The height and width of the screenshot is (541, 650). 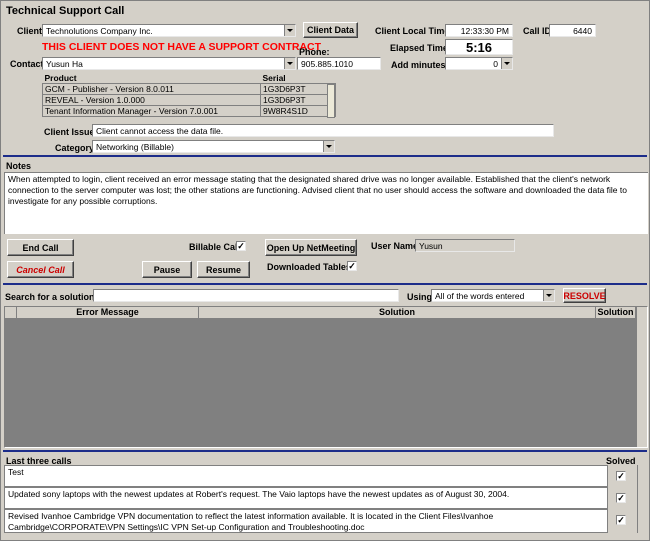 What do you see at coordinates (19, 166) in the screenshot?
I see `notes-label: Notes` at bounding box center [19, 166].